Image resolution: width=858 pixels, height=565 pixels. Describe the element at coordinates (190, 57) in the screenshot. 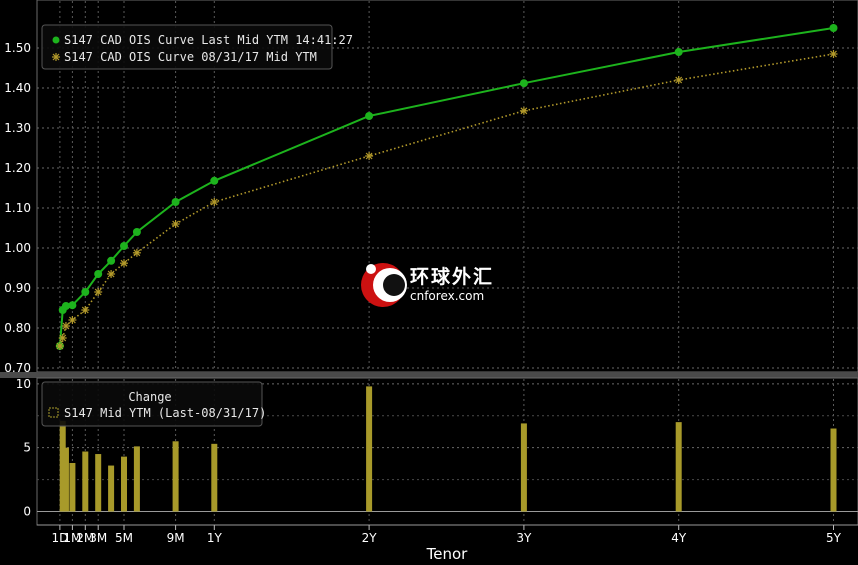

I see `legend-label-previous: S147 CAD OIS Curve 08/31/17 Mid YTM` at that location.